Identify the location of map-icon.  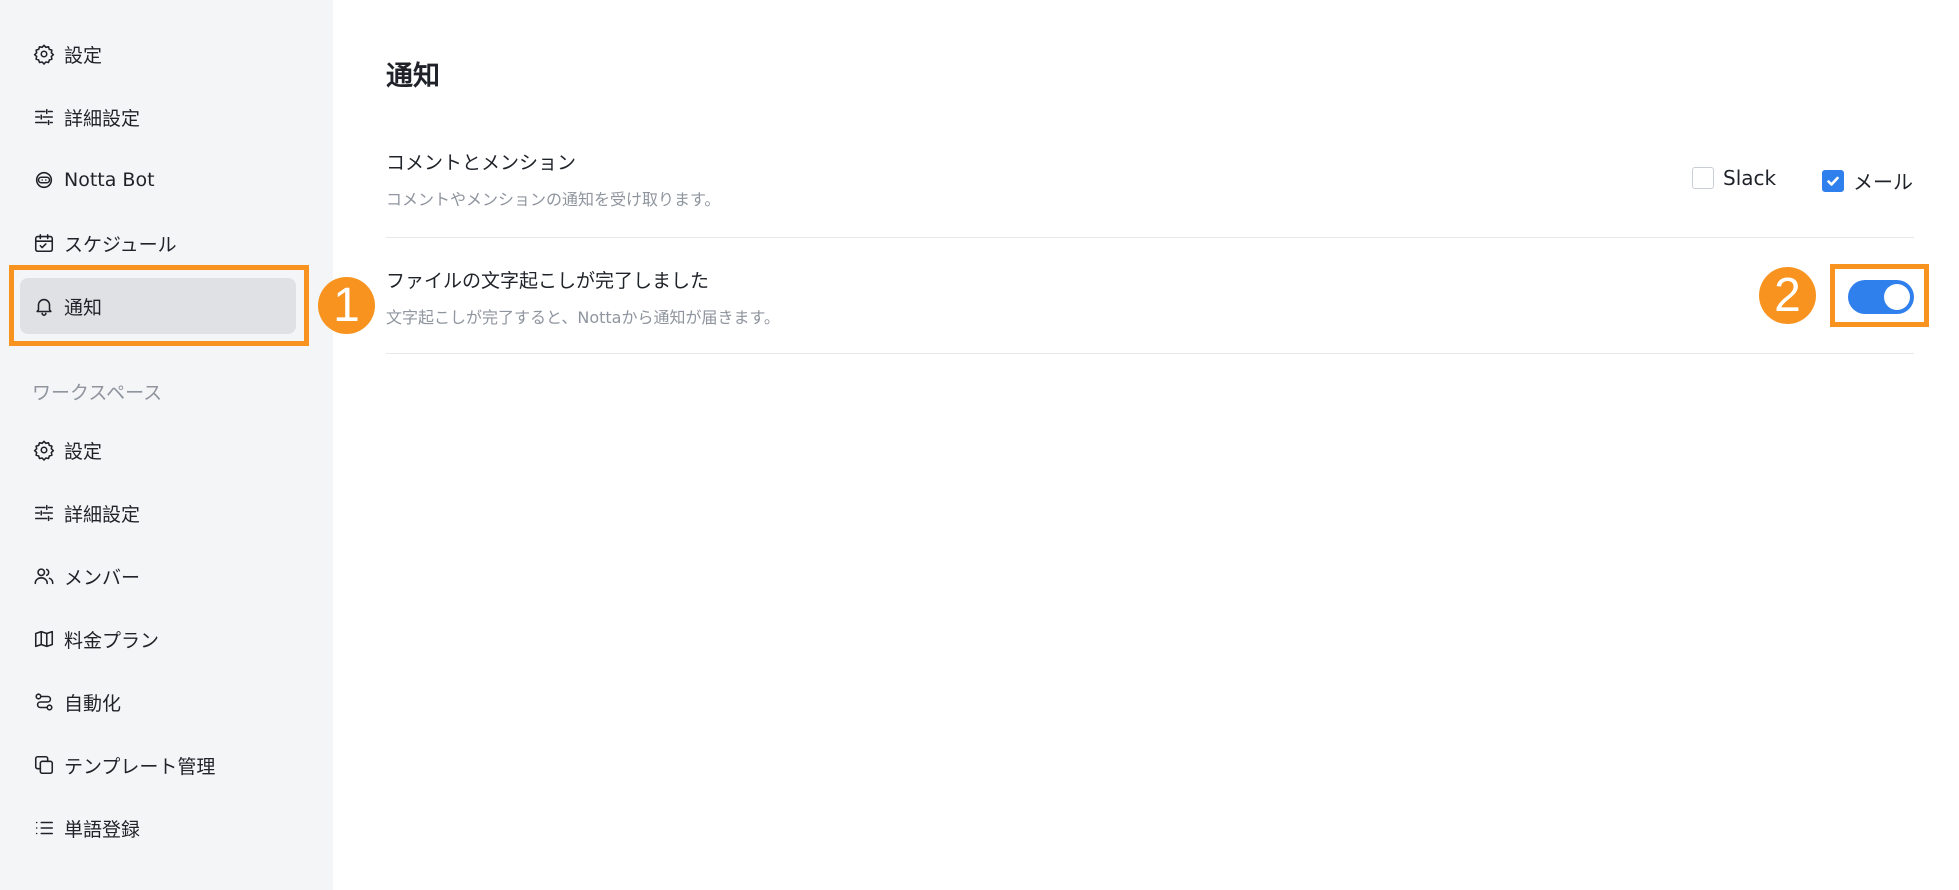
(44, 639).